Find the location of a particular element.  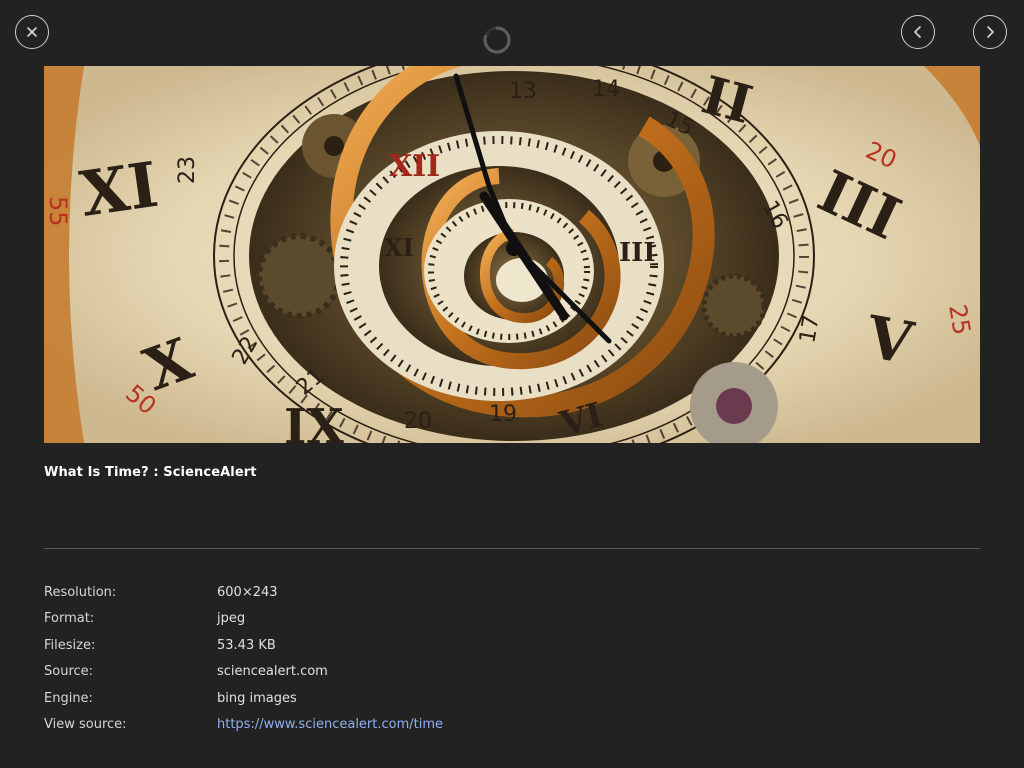

image-title: What Is Time? : ScienceAlert is located at coordinates (150, 472).